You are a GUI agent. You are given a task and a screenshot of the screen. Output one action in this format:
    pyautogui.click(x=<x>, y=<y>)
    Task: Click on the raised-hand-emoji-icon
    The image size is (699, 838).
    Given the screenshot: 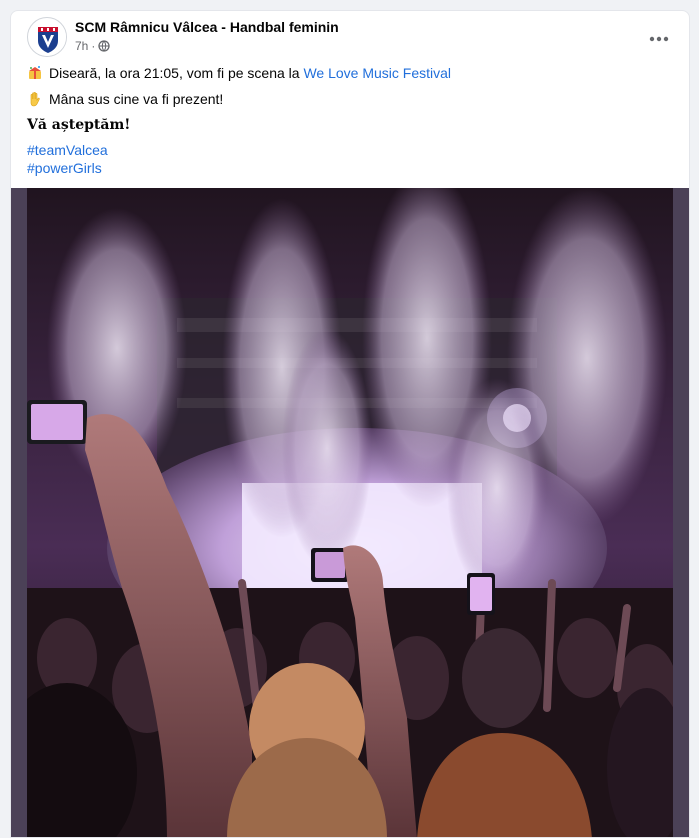 What is the action you would take?
    pyautogui.click(x=35, y=99)
    